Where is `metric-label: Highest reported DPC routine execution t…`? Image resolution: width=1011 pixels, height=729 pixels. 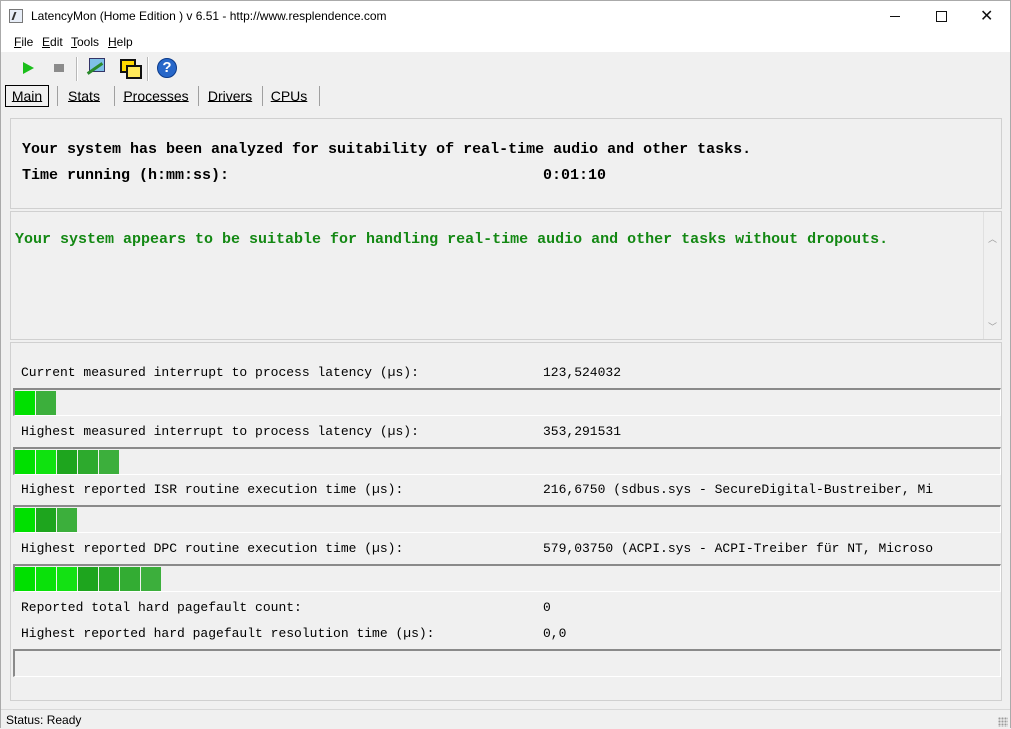 metric-label: Highest reported DPC routine execution t… is located at coordinates (212, 548).